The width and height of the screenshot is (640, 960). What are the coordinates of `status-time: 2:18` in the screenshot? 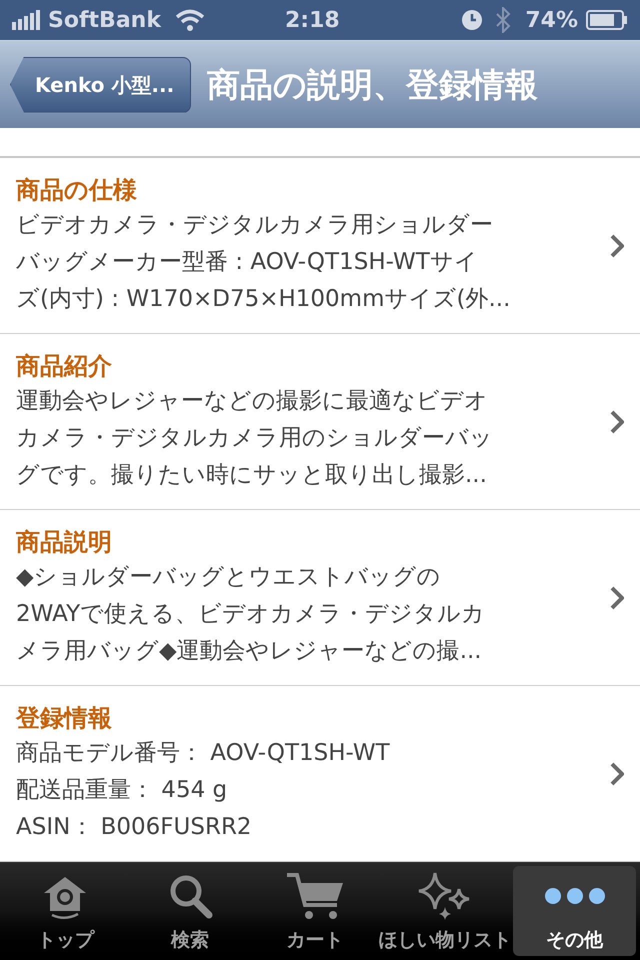 It's located at (312, 20).